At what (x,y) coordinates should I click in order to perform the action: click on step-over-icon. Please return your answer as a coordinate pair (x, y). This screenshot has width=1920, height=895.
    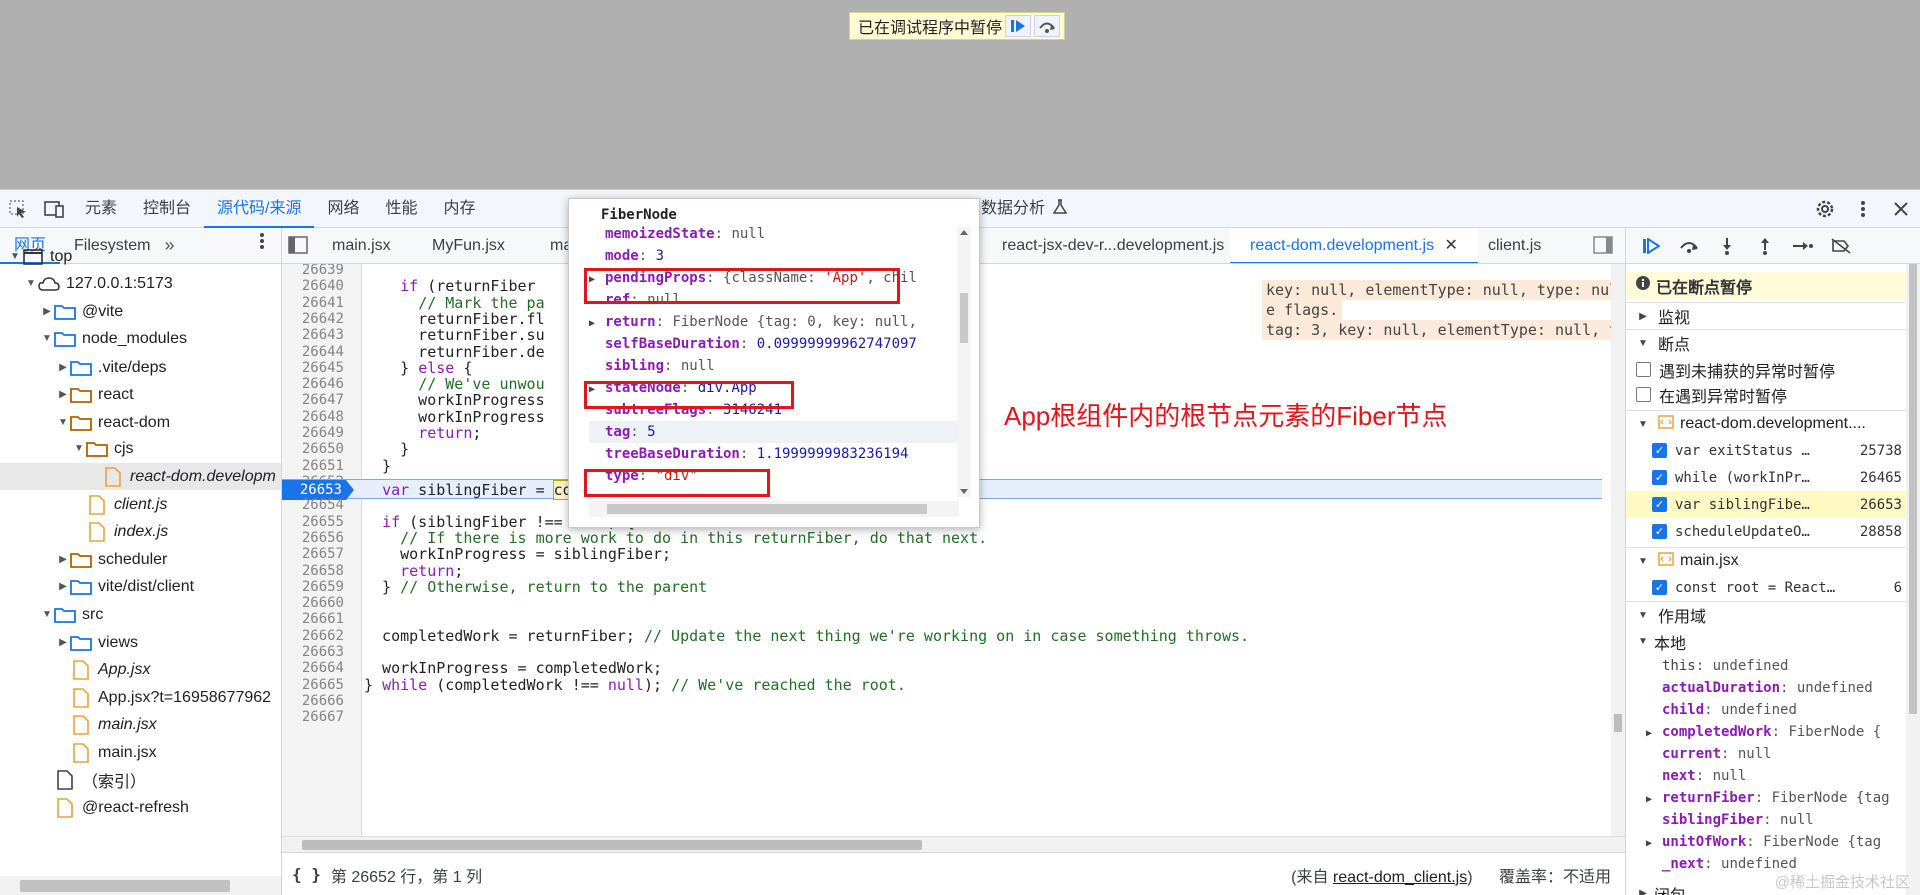
    Looking at the image, I should click on (1689, 246).